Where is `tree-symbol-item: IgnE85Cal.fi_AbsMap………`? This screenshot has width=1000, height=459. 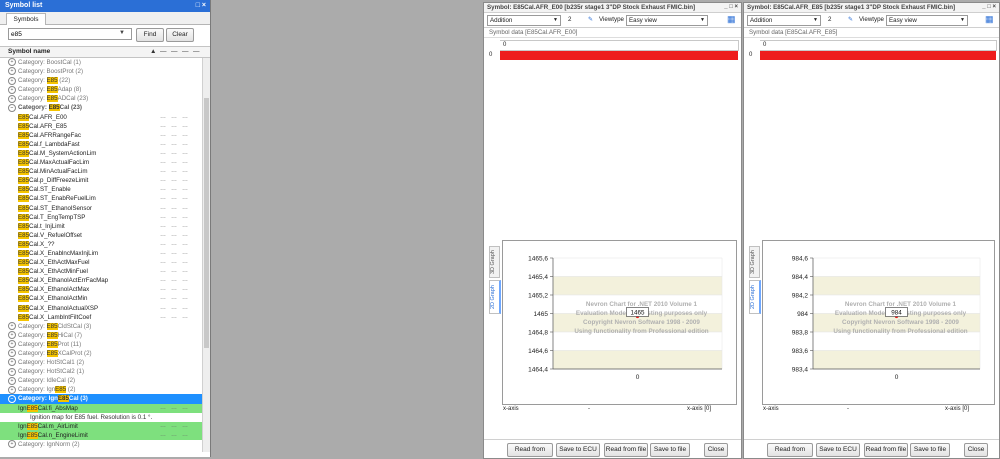 tree-symbol-item: IgnE85Cal.fi_AbsMap……… is located at coordinates (105, 408).